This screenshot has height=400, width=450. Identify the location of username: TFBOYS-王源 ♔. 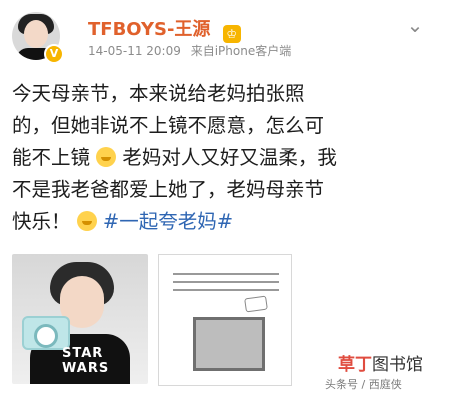
(164, 29).